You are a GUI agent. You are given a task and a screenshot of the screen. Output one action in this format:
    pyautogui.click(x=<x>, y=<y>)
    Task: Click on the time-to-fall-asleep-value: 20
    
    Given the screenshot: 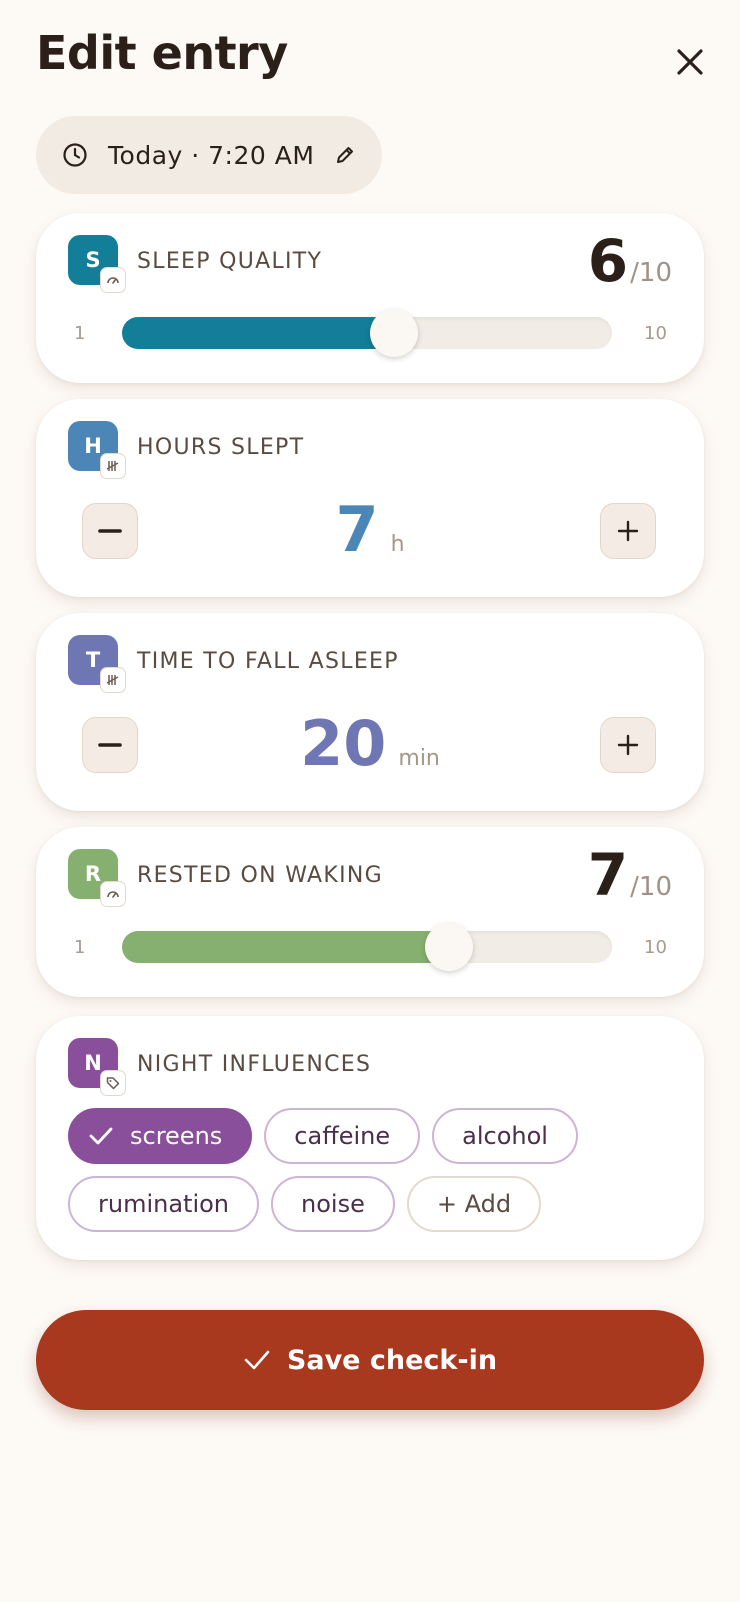 What is the action you would take?
    pyautogui.click(x=343, y=743)
    